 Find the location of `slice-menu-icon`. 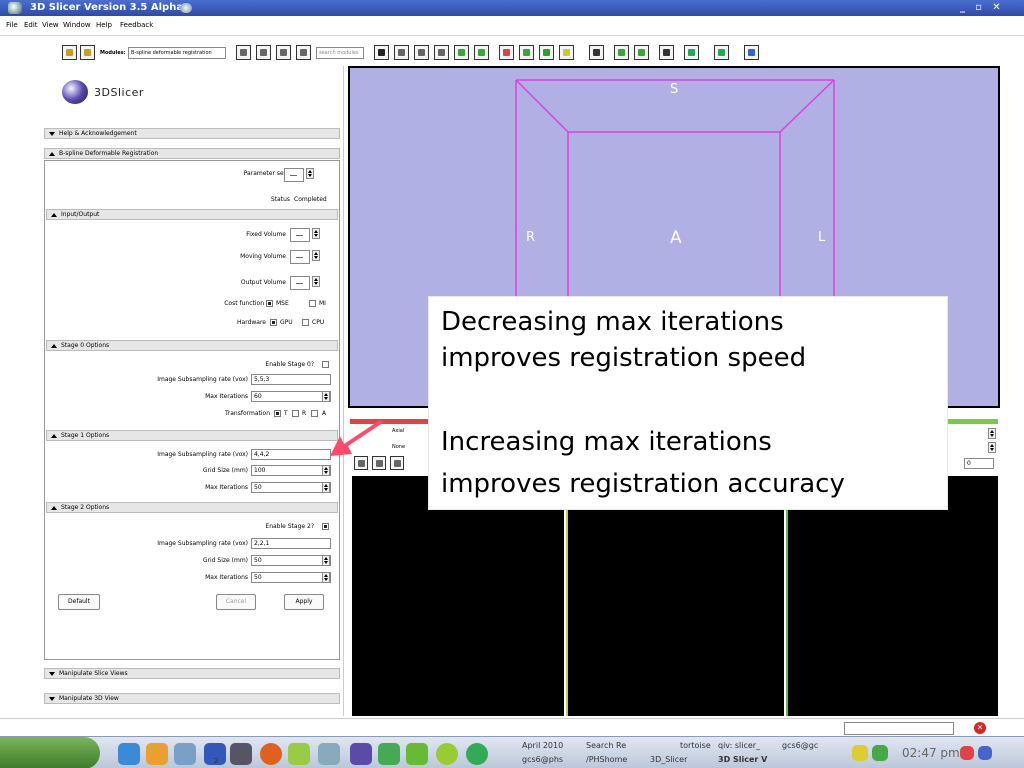

slice-menu-icon is located at coordinates (397, 463).